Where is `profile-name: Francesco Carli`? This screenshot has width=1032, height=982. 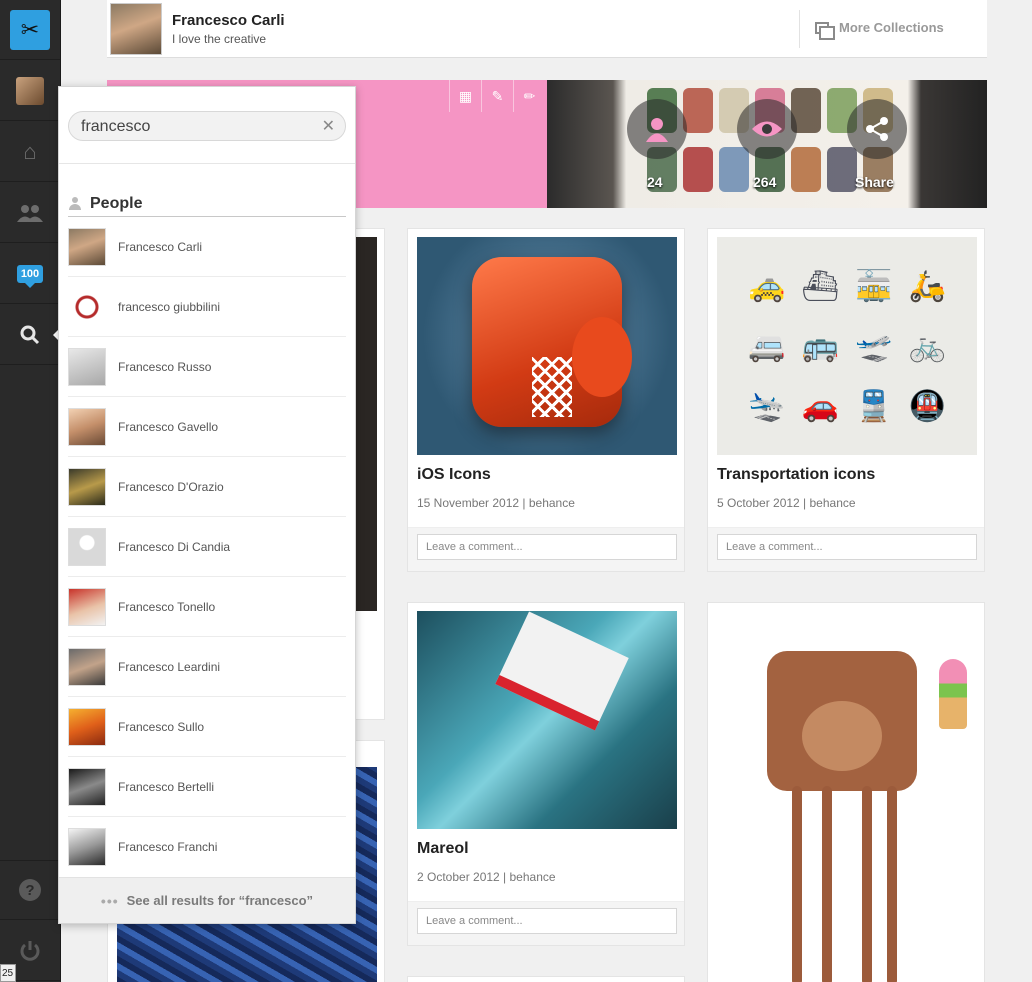
profile-name: Francesco Carli is located at coordinates (228, 20).